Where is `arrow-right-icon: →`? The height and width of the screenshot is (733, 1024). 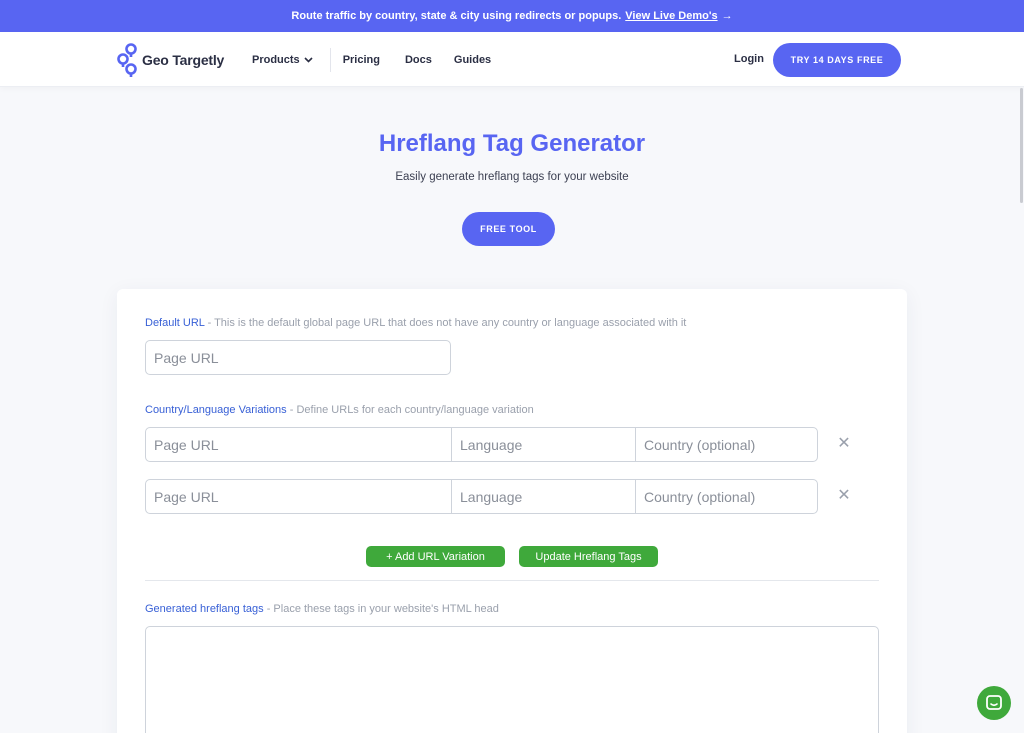
arrow-right-icon: → is located at coordinates (727, 16).